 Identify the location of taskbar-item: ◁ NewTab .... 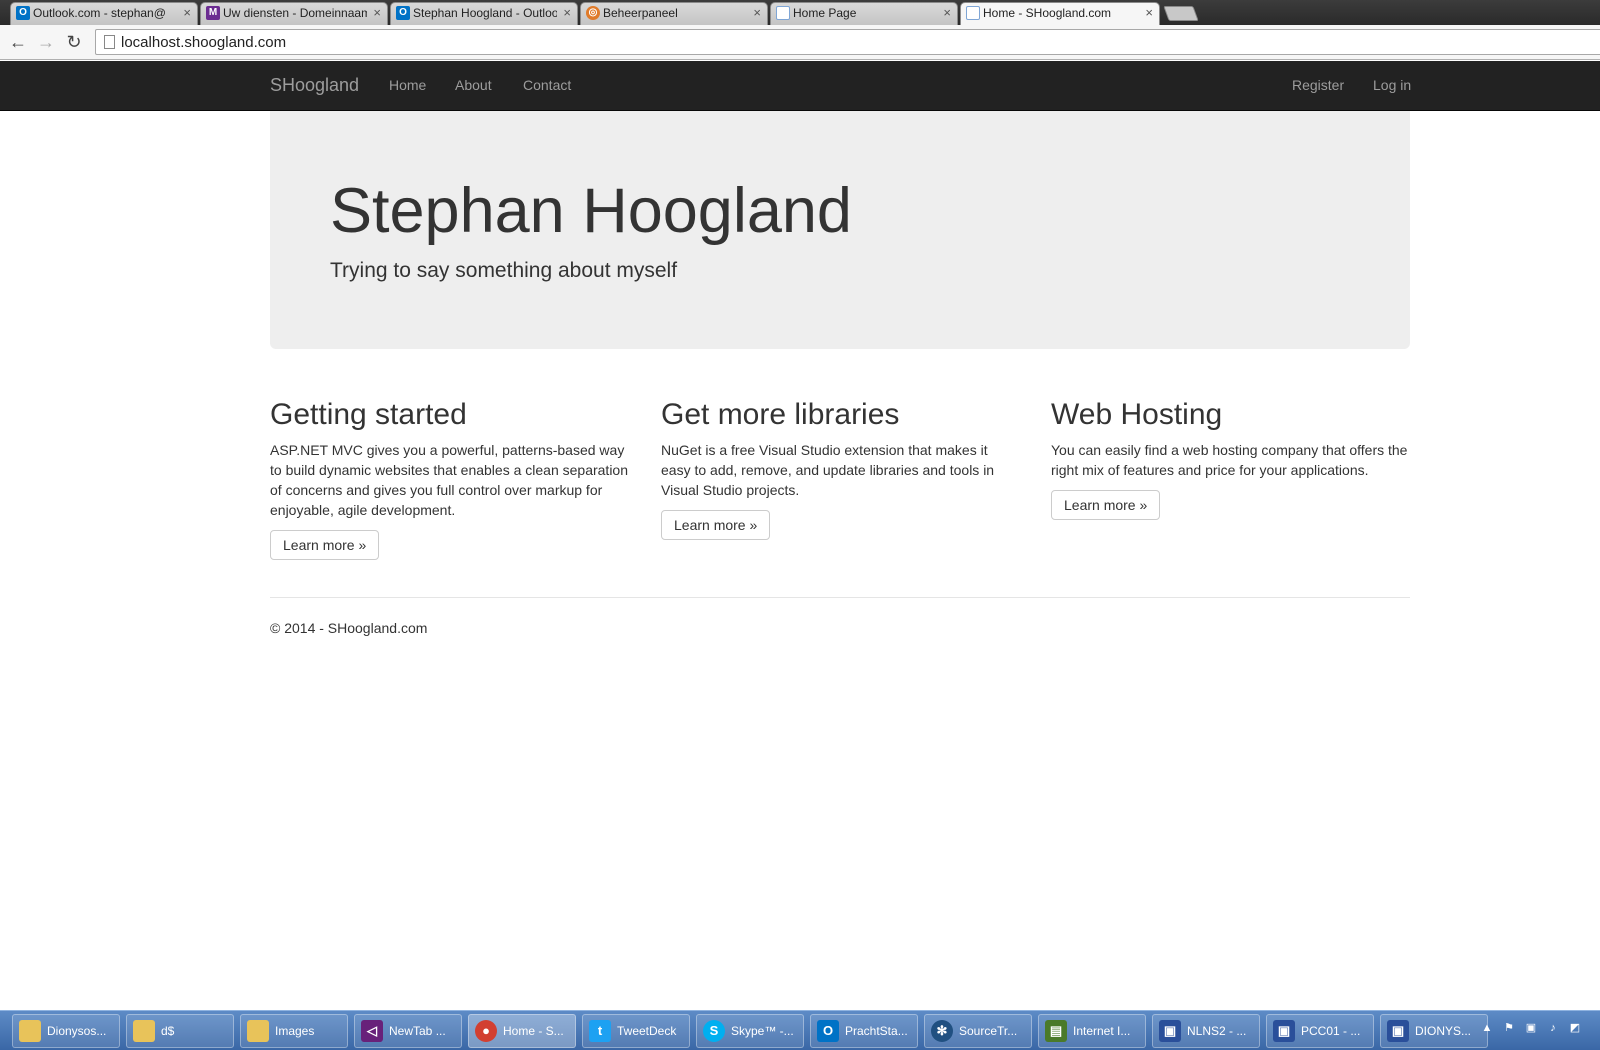
(408, 1031).